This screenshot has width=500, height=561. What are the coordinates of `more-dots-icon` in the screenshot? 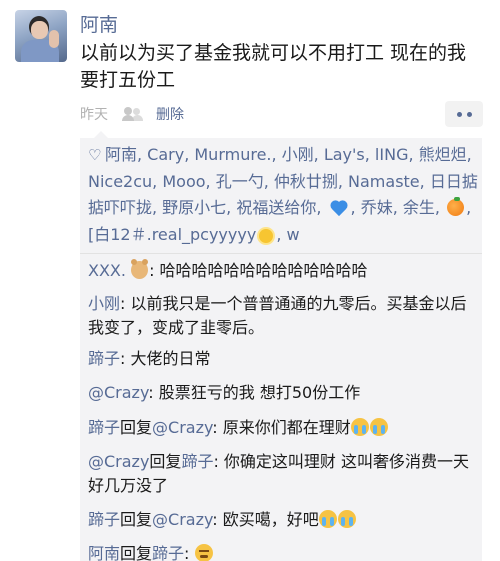 It's located at (459, 114).